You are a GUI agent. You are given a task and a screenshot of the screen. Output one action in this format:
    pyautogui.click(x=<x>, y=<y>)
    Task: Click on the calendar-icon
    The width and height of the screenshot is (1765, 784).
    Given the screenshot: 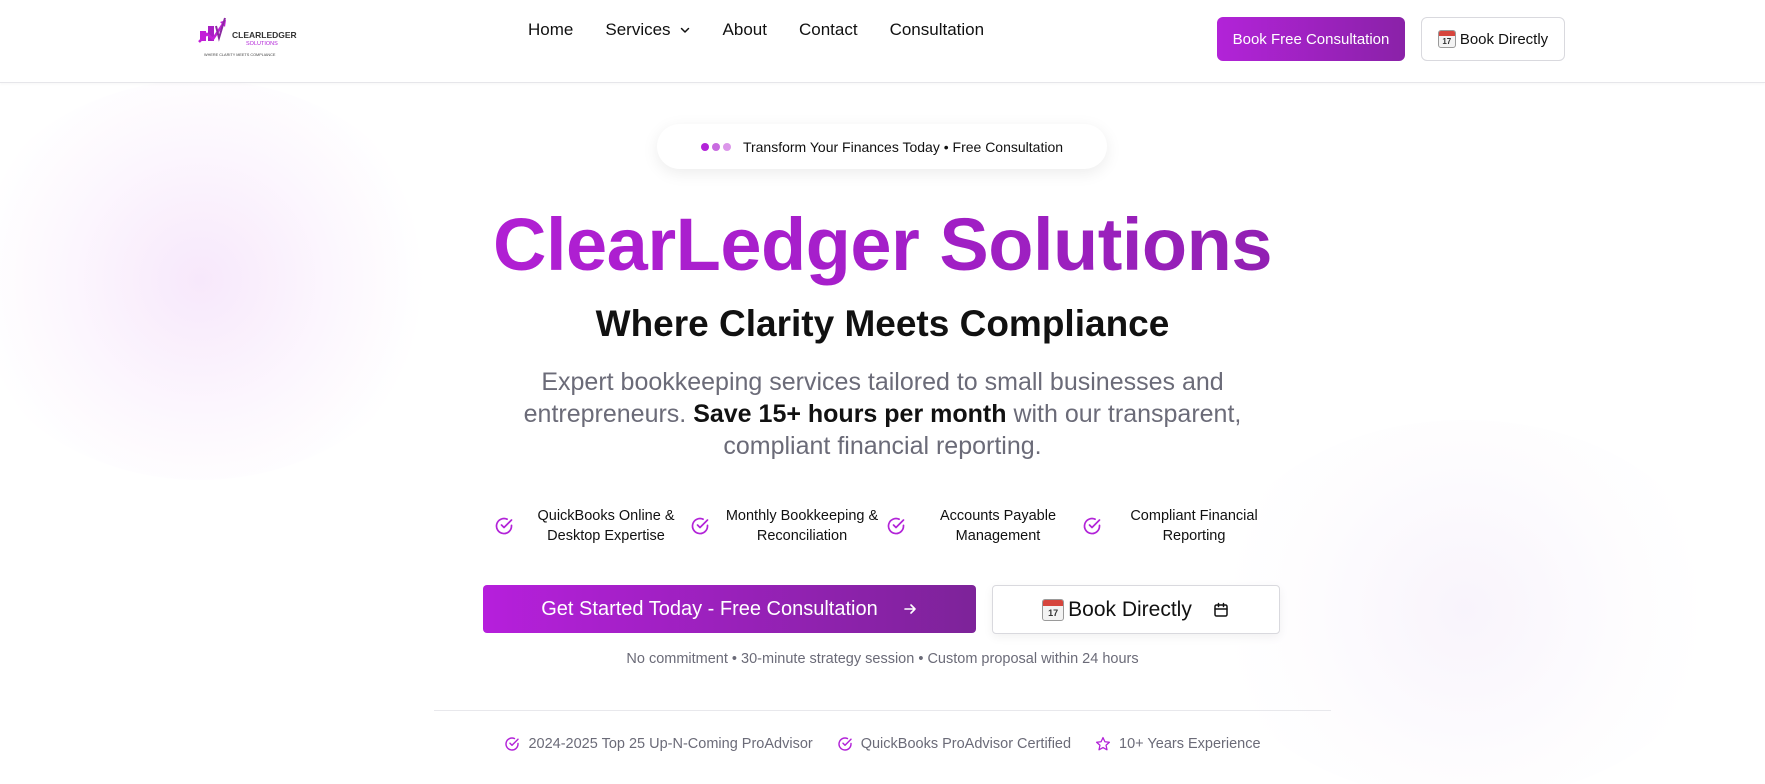 What is the action you would take?
    pyautogui.click(x=1221, y=609)
    